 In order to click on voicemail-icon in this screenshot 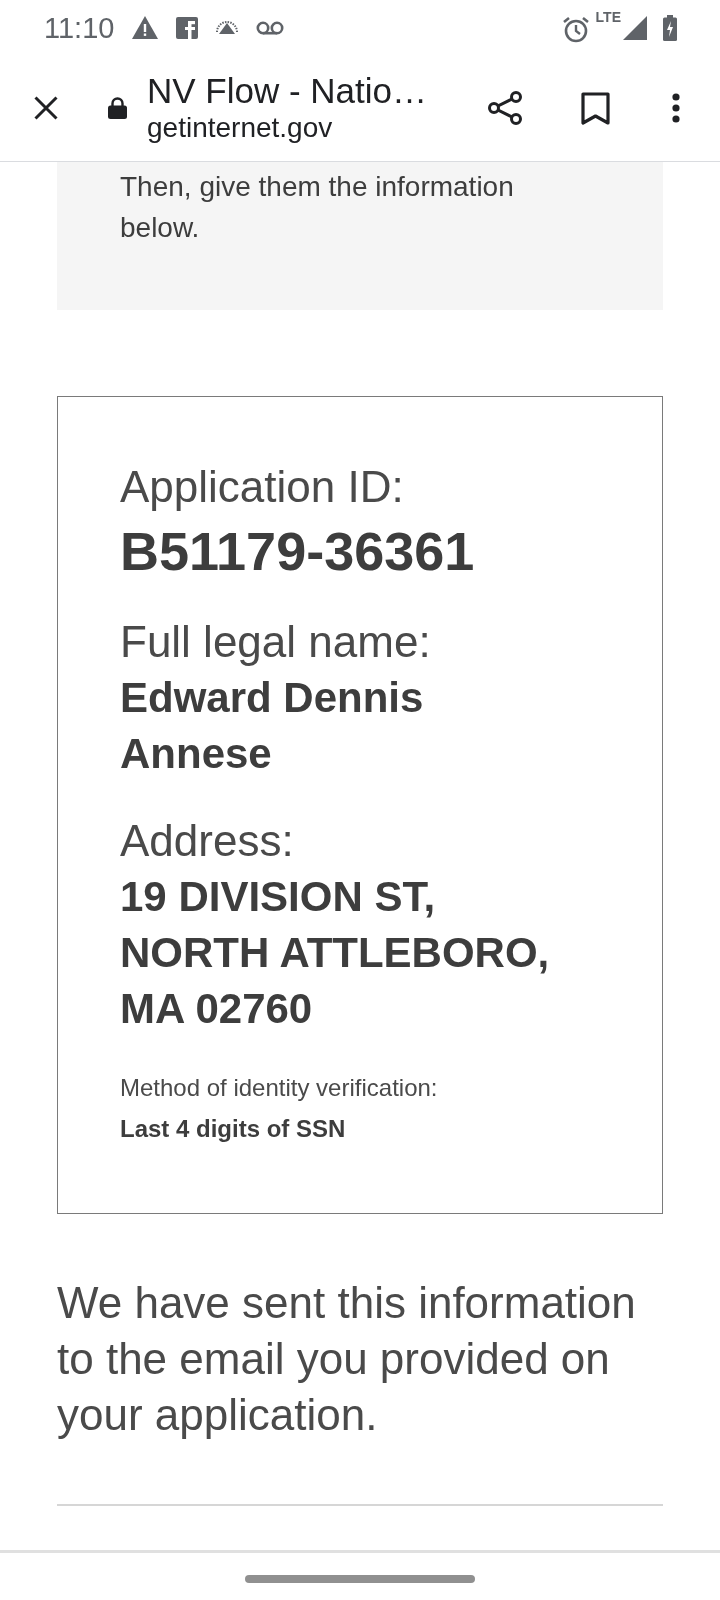, I will do `click(270, 27)`.